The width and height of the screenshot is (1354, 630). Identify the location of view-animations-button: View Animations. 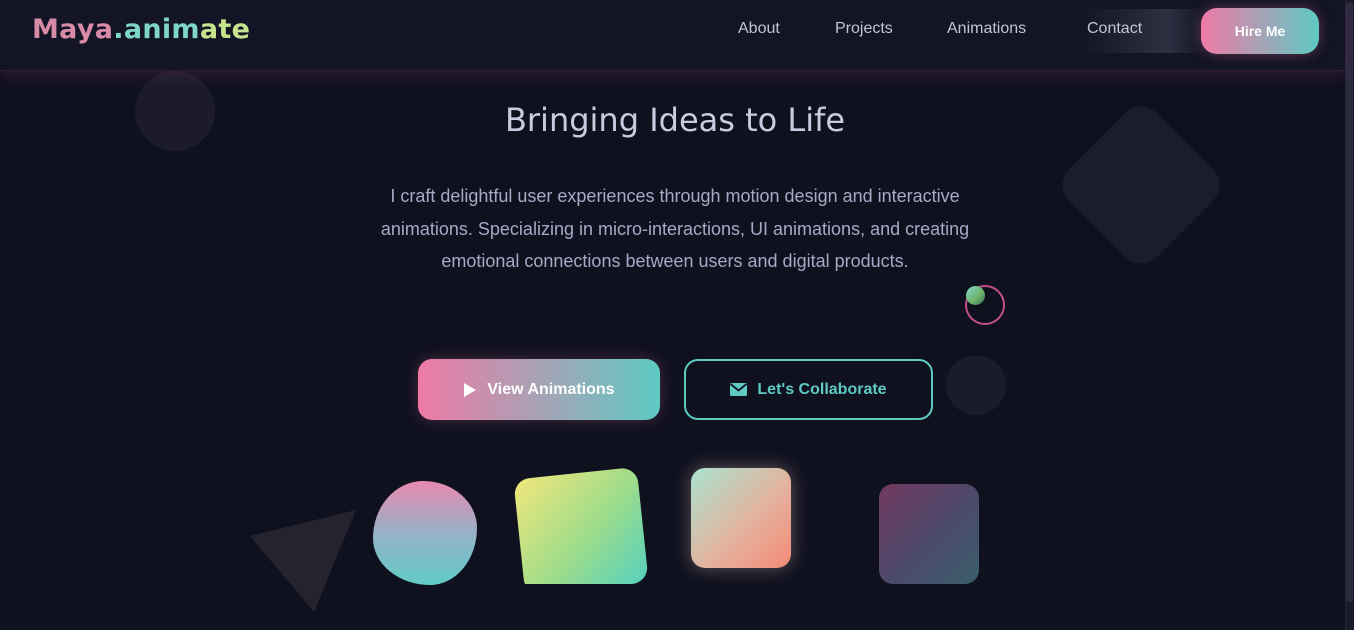
(539, 389).